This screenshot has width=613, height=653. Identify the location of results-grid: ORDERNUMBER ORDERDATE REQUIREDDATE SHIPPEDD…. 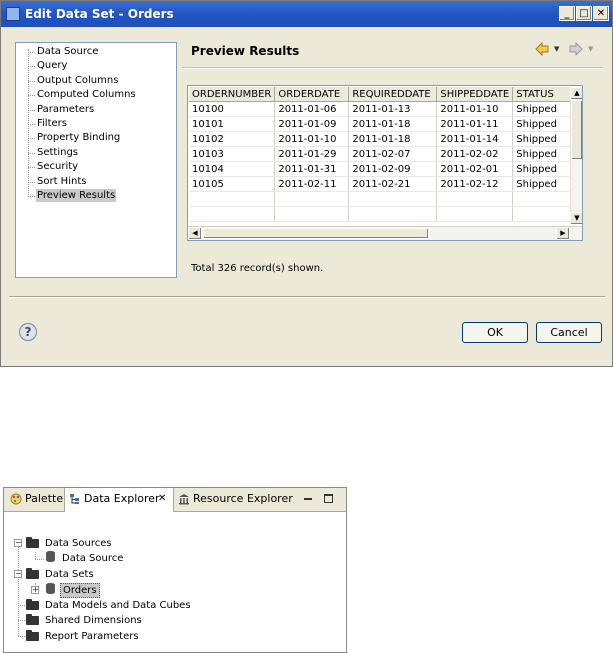
(385, 154).